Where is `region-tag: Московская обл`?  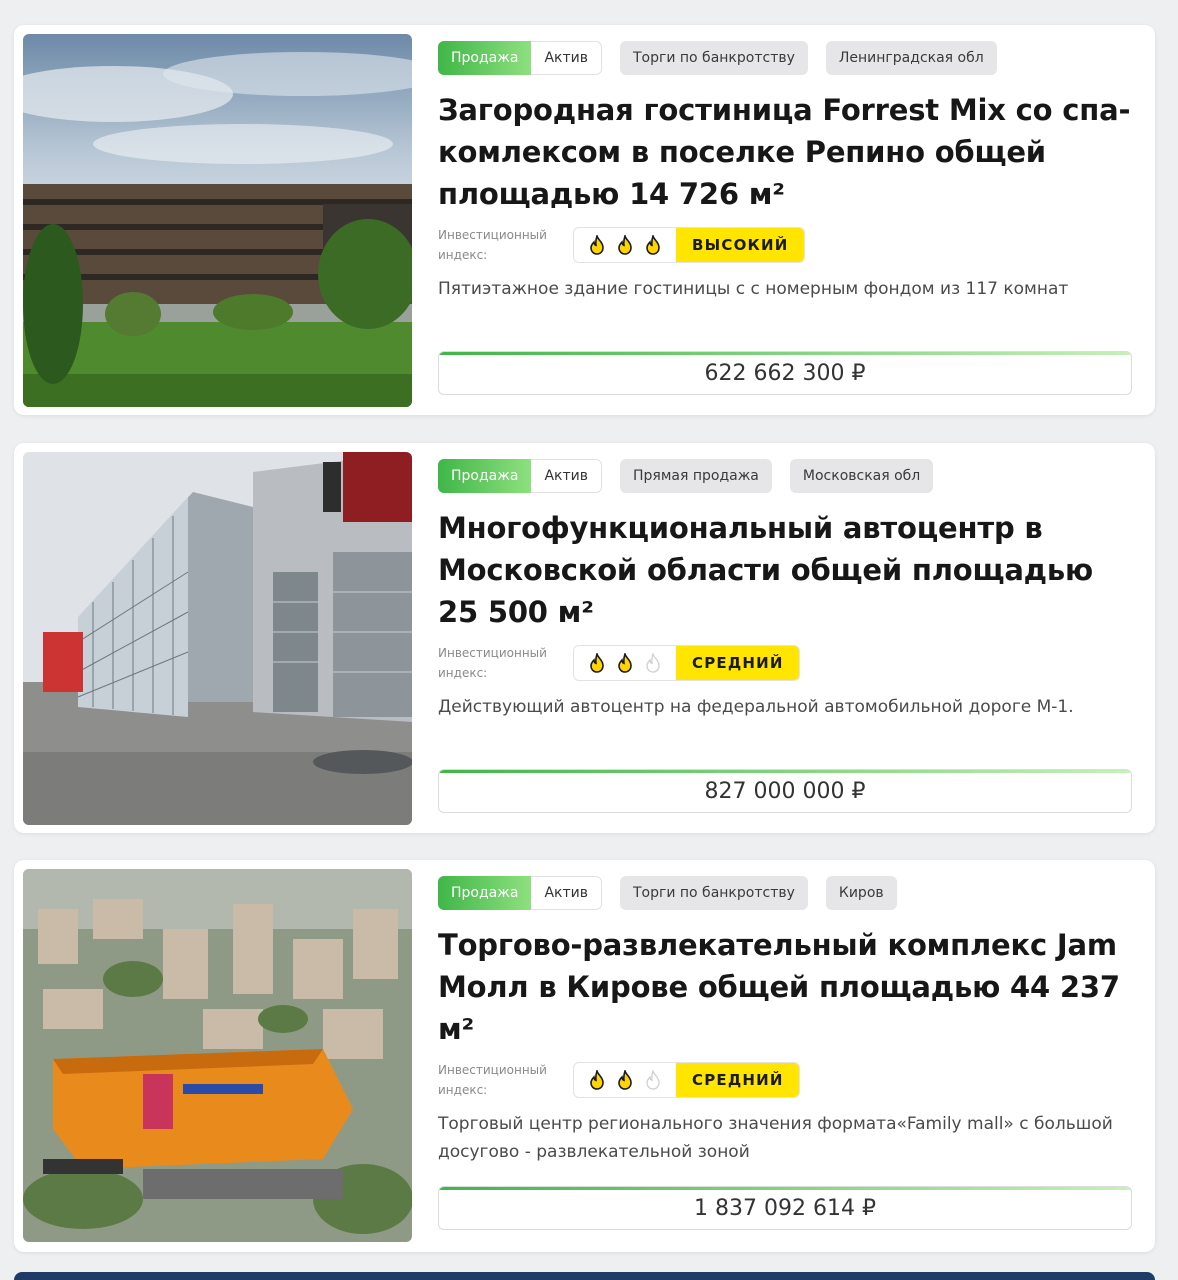
region-tag: Московская обл is located at coordinates (861, 476).